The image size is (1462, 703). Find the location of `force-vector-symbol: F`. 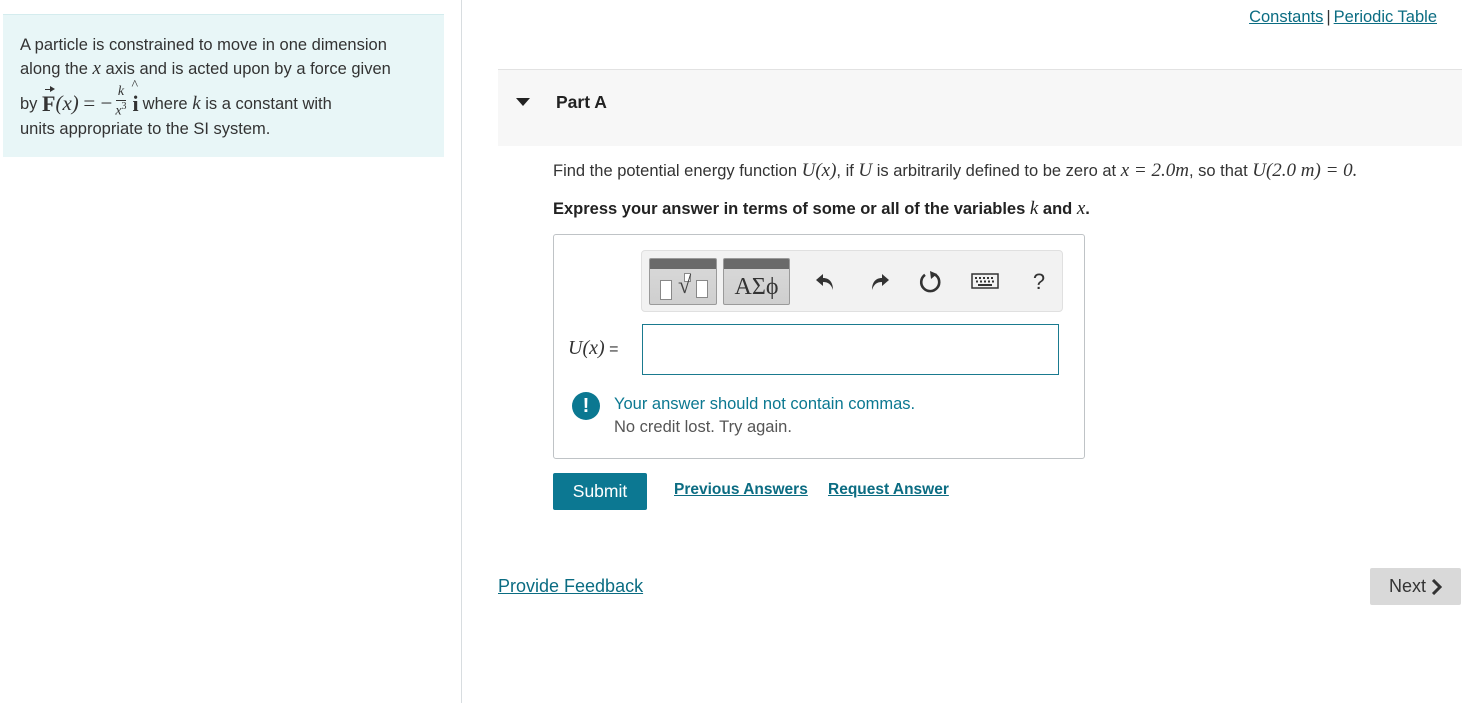

force-vector-symbol: F is located at coordinates (49, 100).